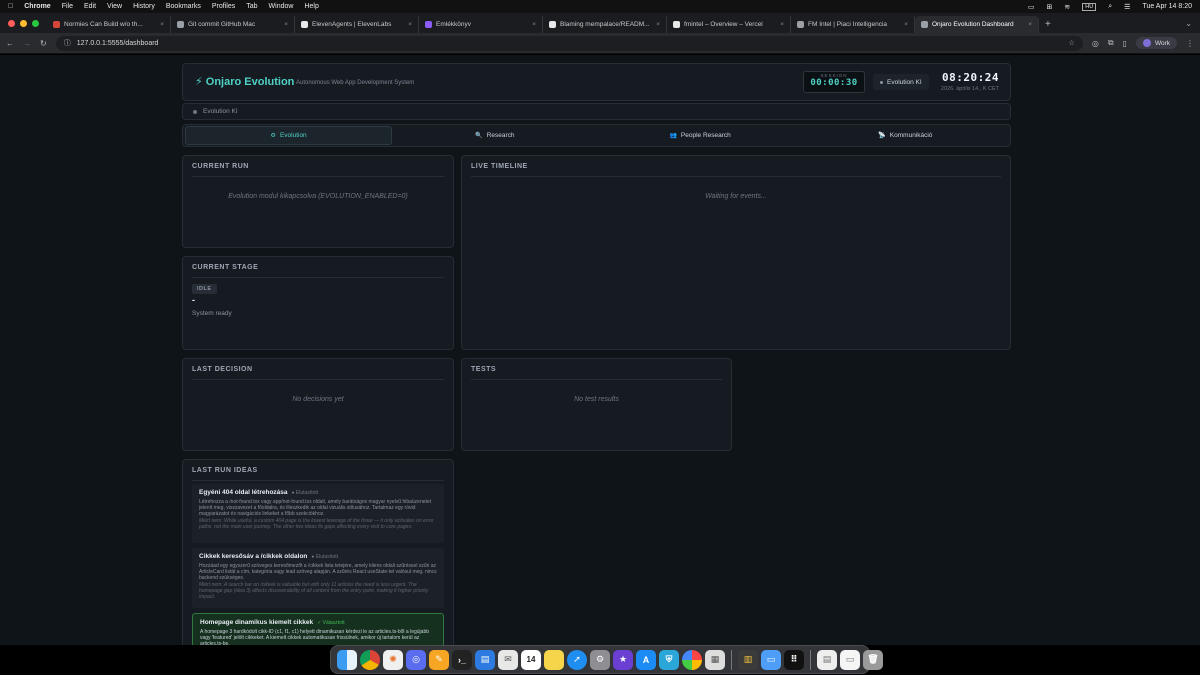 Image resolution: width=1200 pixels, height=675 pixels. I want to click on menu-bookmarks: Bookmarks, so click(183, 6).